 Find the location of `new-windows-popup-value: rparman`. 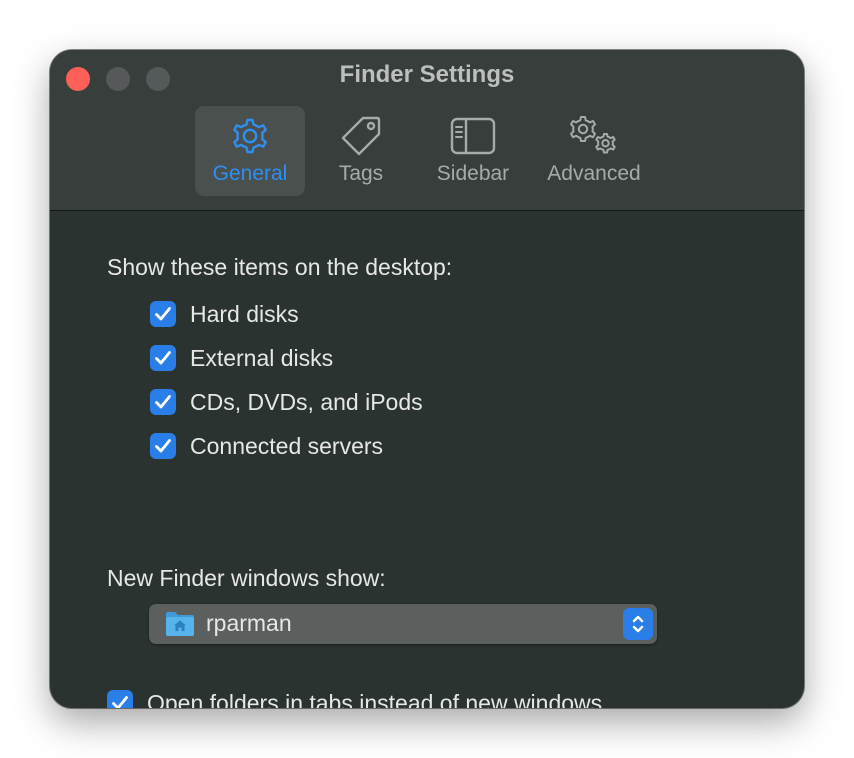

new-windows-popup-value: rparman is located at coordinates (249, 623).